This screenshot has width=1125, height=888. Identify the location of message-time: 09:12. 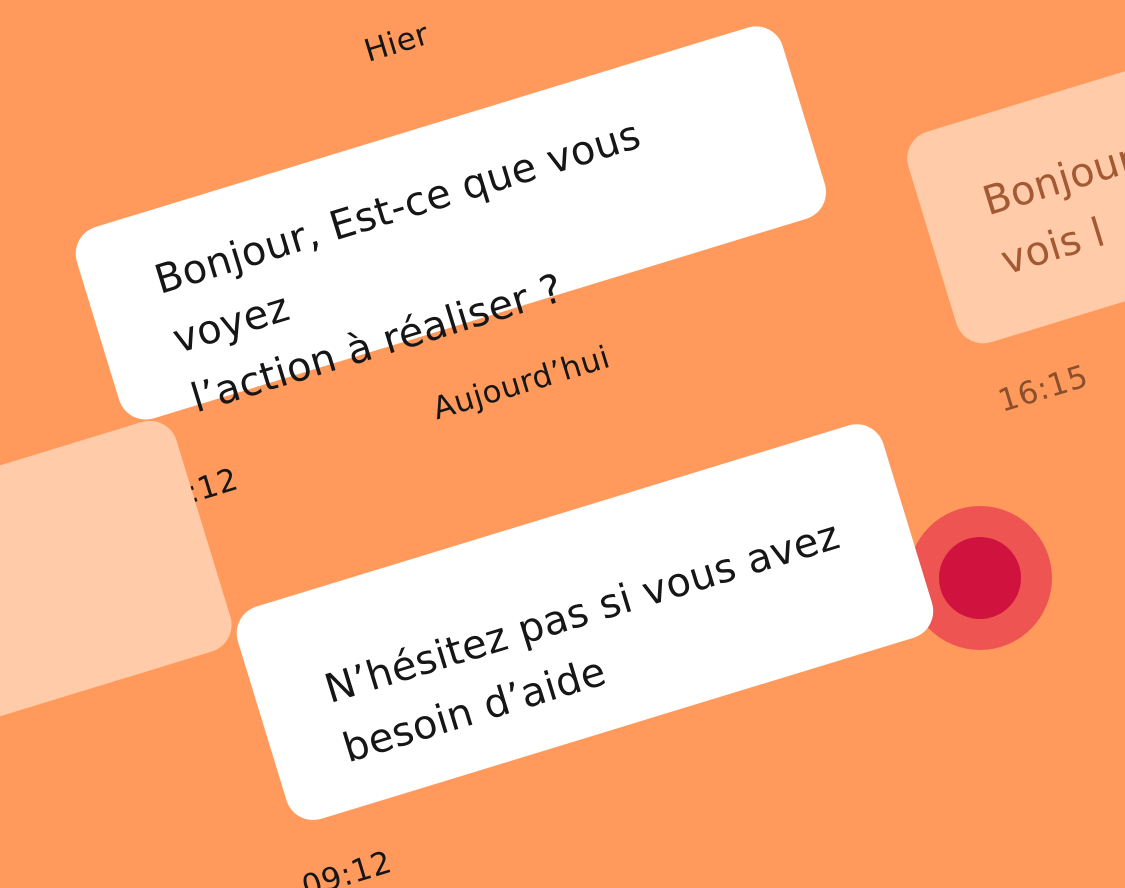
(347, 866).